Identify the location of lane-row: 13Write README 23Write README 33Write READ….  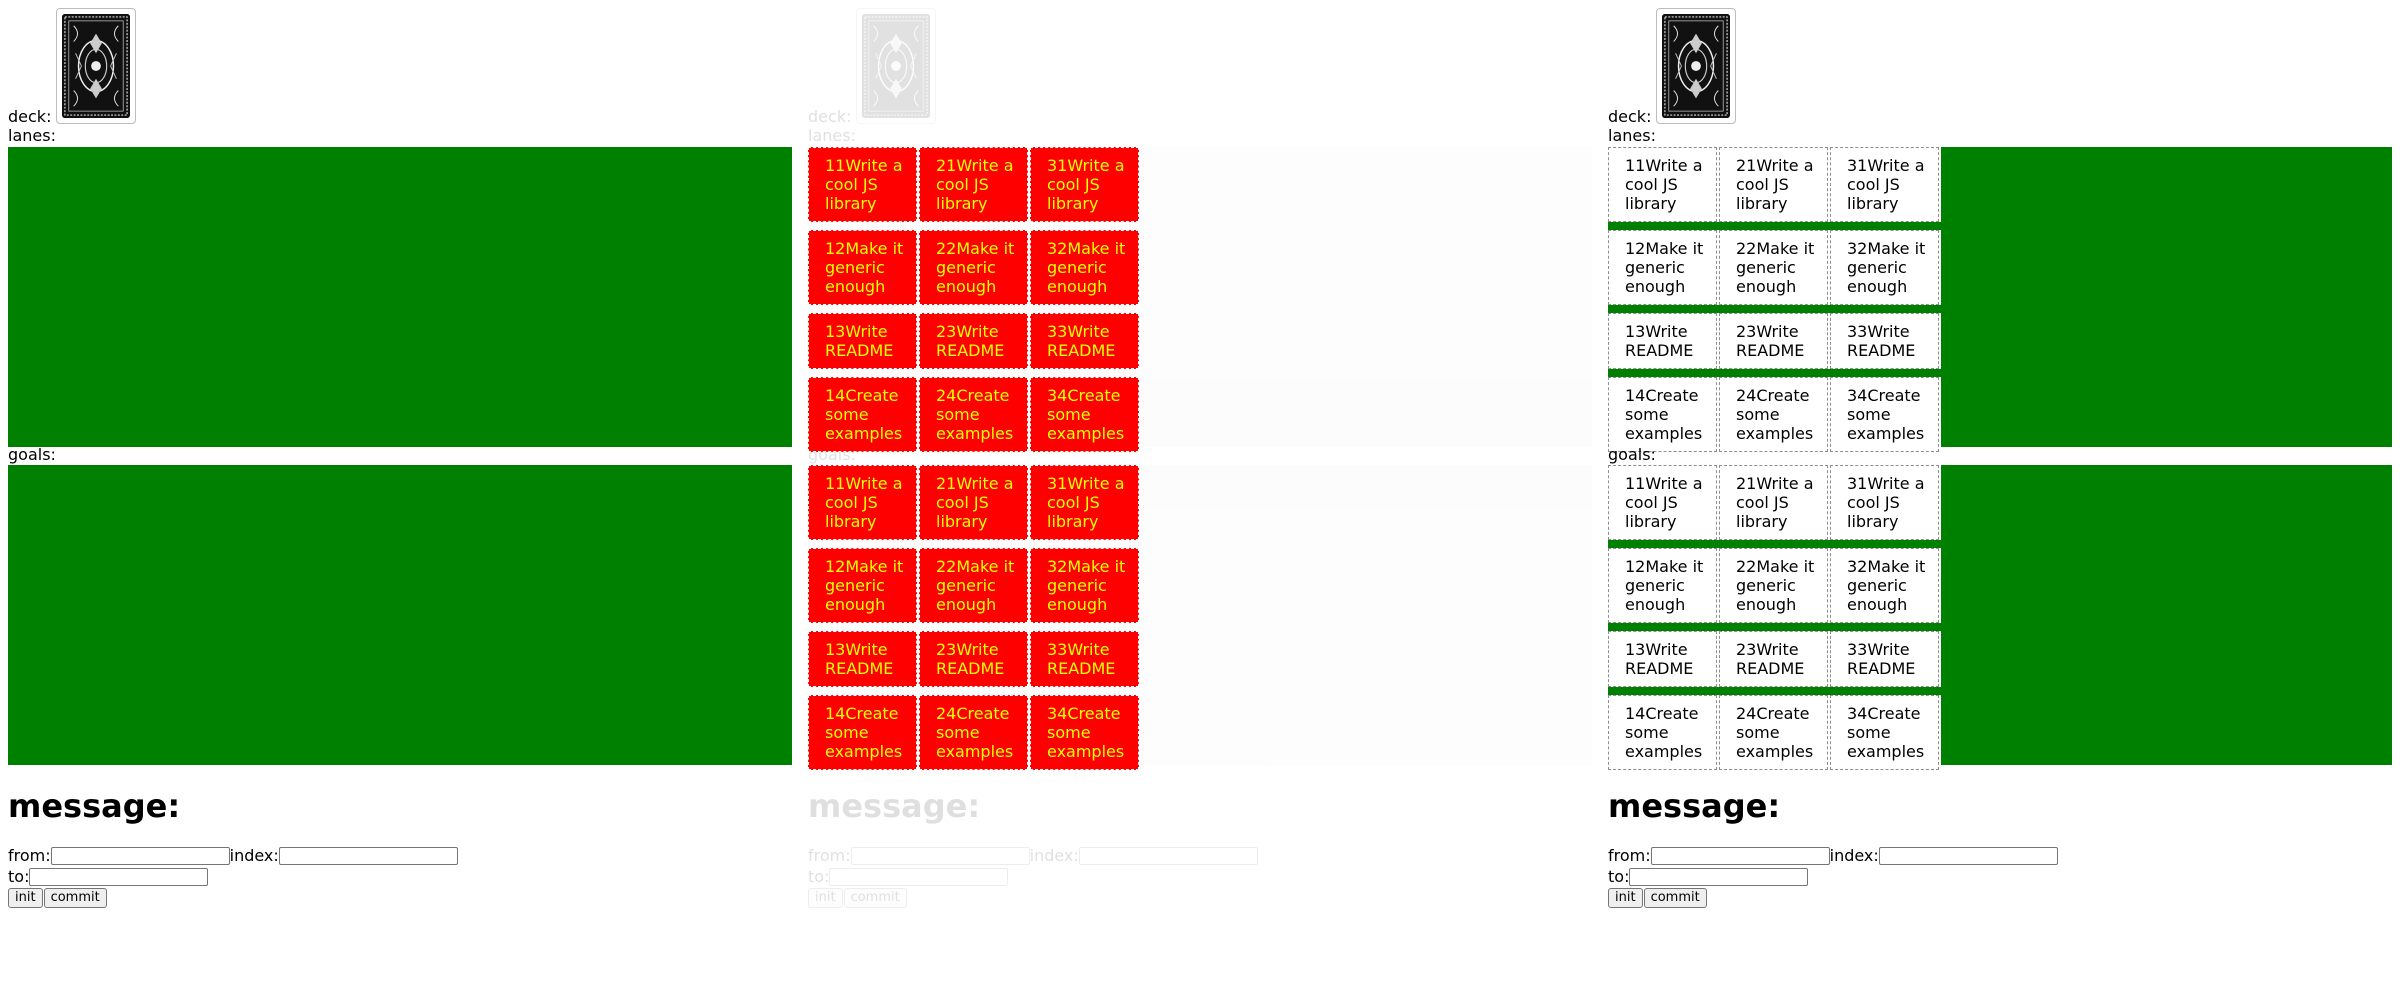
(1774, 659).